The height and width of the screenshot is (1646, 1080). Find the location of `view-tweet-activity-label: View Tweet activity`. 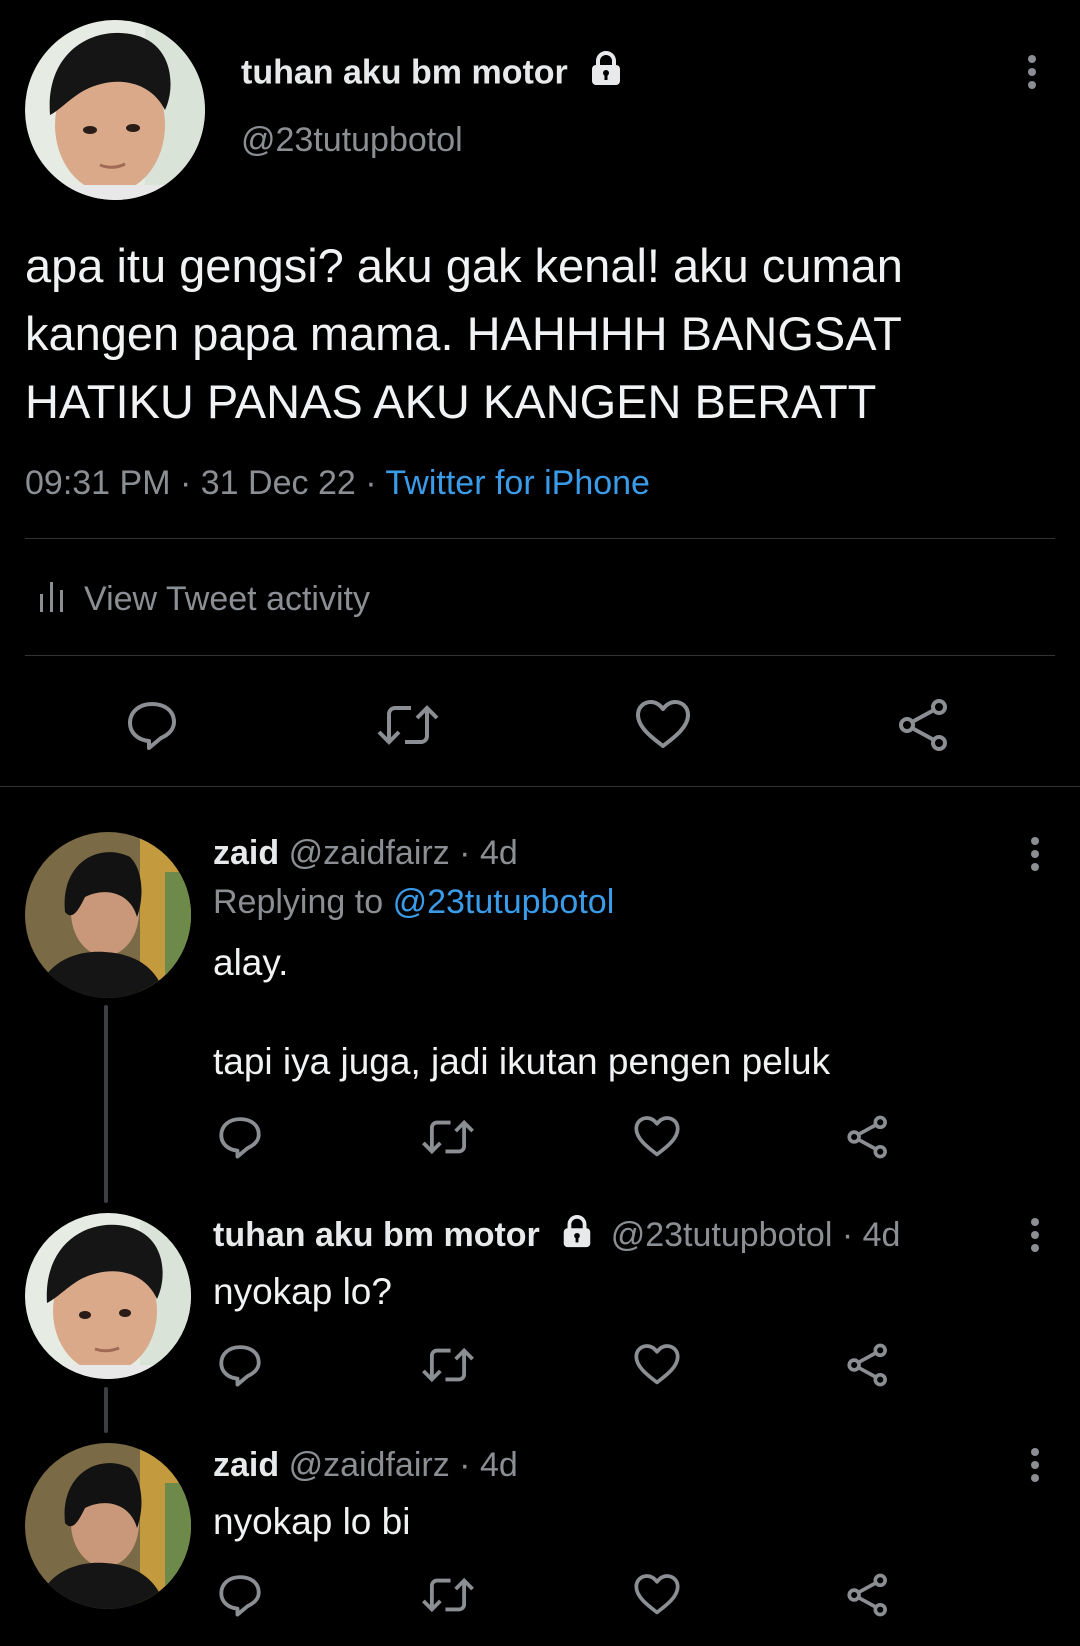

view-tweet-activity-label: View Tweet activity is located at coordinates (227, 599).